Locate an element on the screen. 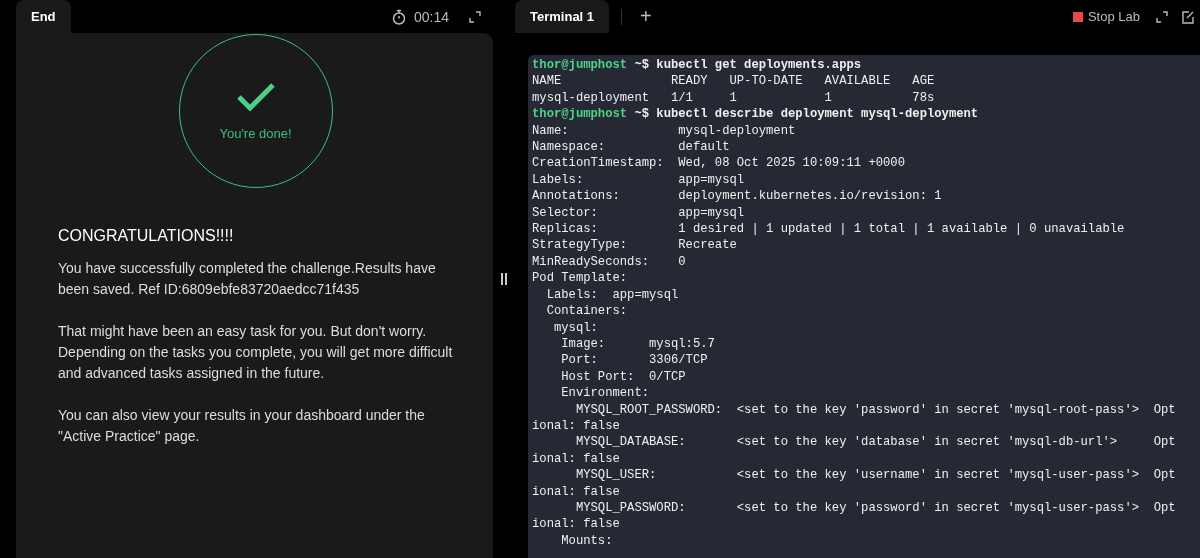  terminal-tab: Terminal 1 is located at coordinates (562, 16).